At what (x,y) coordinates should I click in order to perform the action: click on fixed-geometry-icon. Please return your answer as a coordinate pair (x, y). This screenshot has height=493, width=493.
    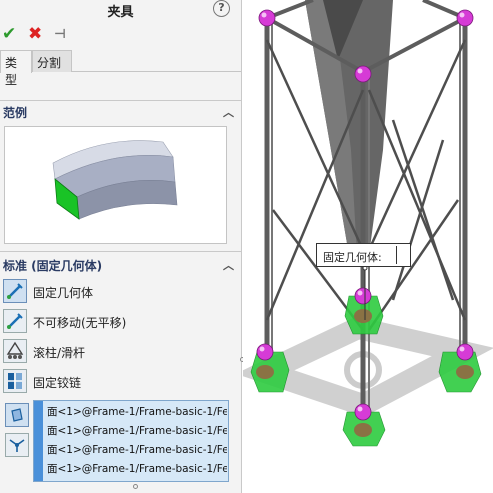
    Looking at the image, I should click on (15, 291).